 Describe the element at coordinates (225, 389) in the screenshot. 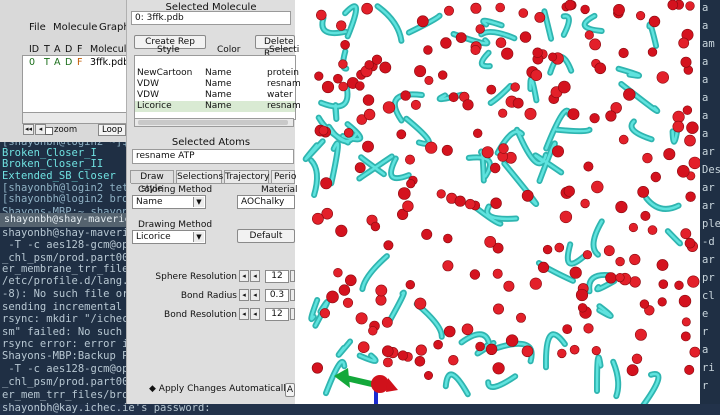

I see `apply-auto-label: Apply Changes Automatically` at that location.